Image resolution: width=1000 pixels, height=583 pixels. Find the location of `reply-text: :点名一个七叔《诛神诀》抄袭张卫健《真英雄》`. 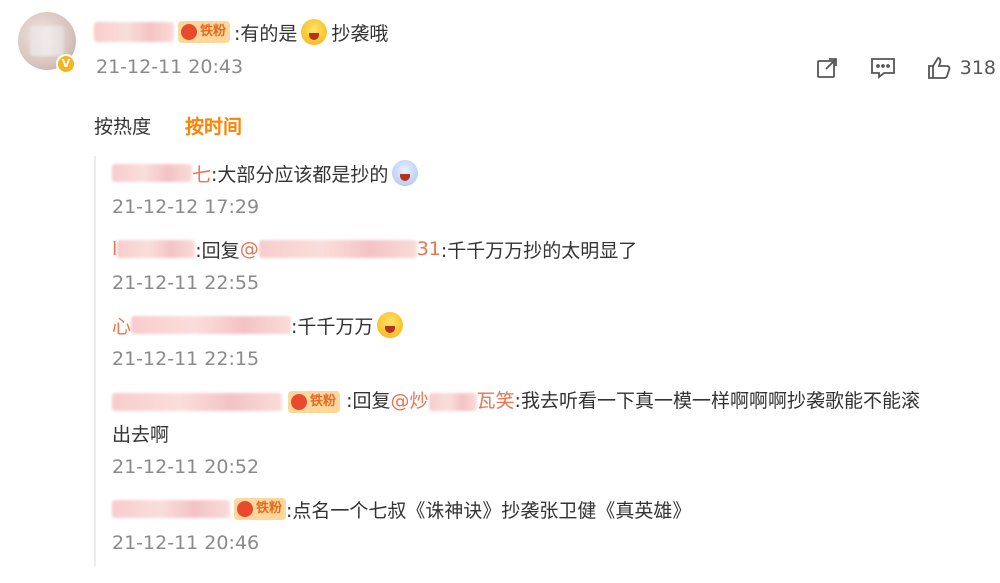

reply-text: :点名一个七叔《诛神诀》抄袭张卫健《真英雄》 is located at coordinates (489, 510).